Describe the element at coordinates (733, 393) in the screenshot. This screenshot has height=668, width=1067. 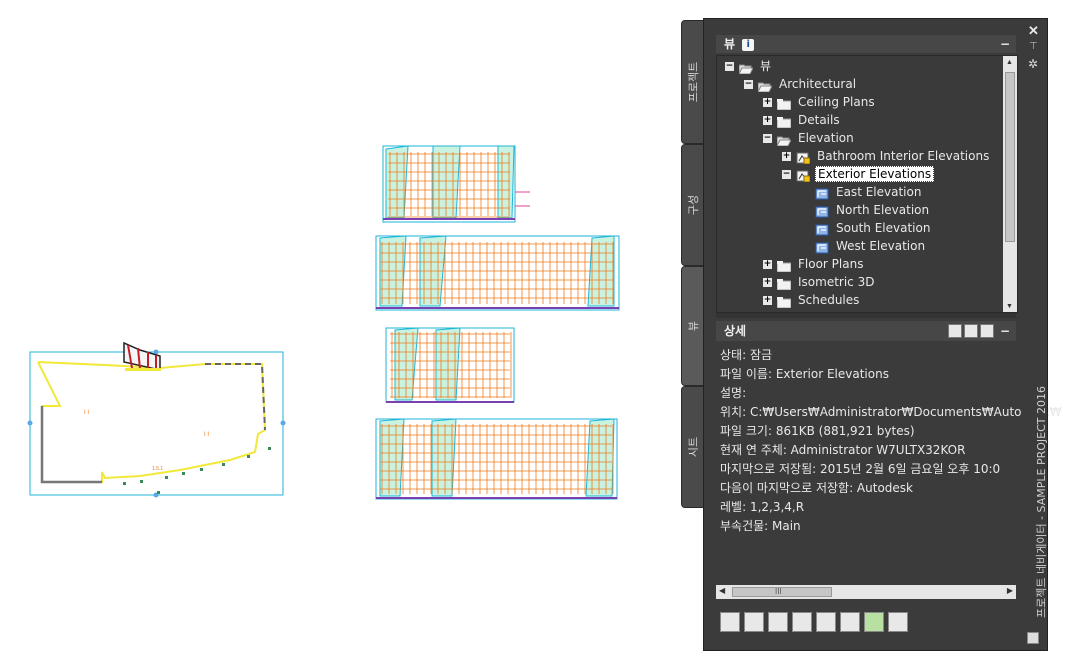
I see `details-row: 설명:` at that location.